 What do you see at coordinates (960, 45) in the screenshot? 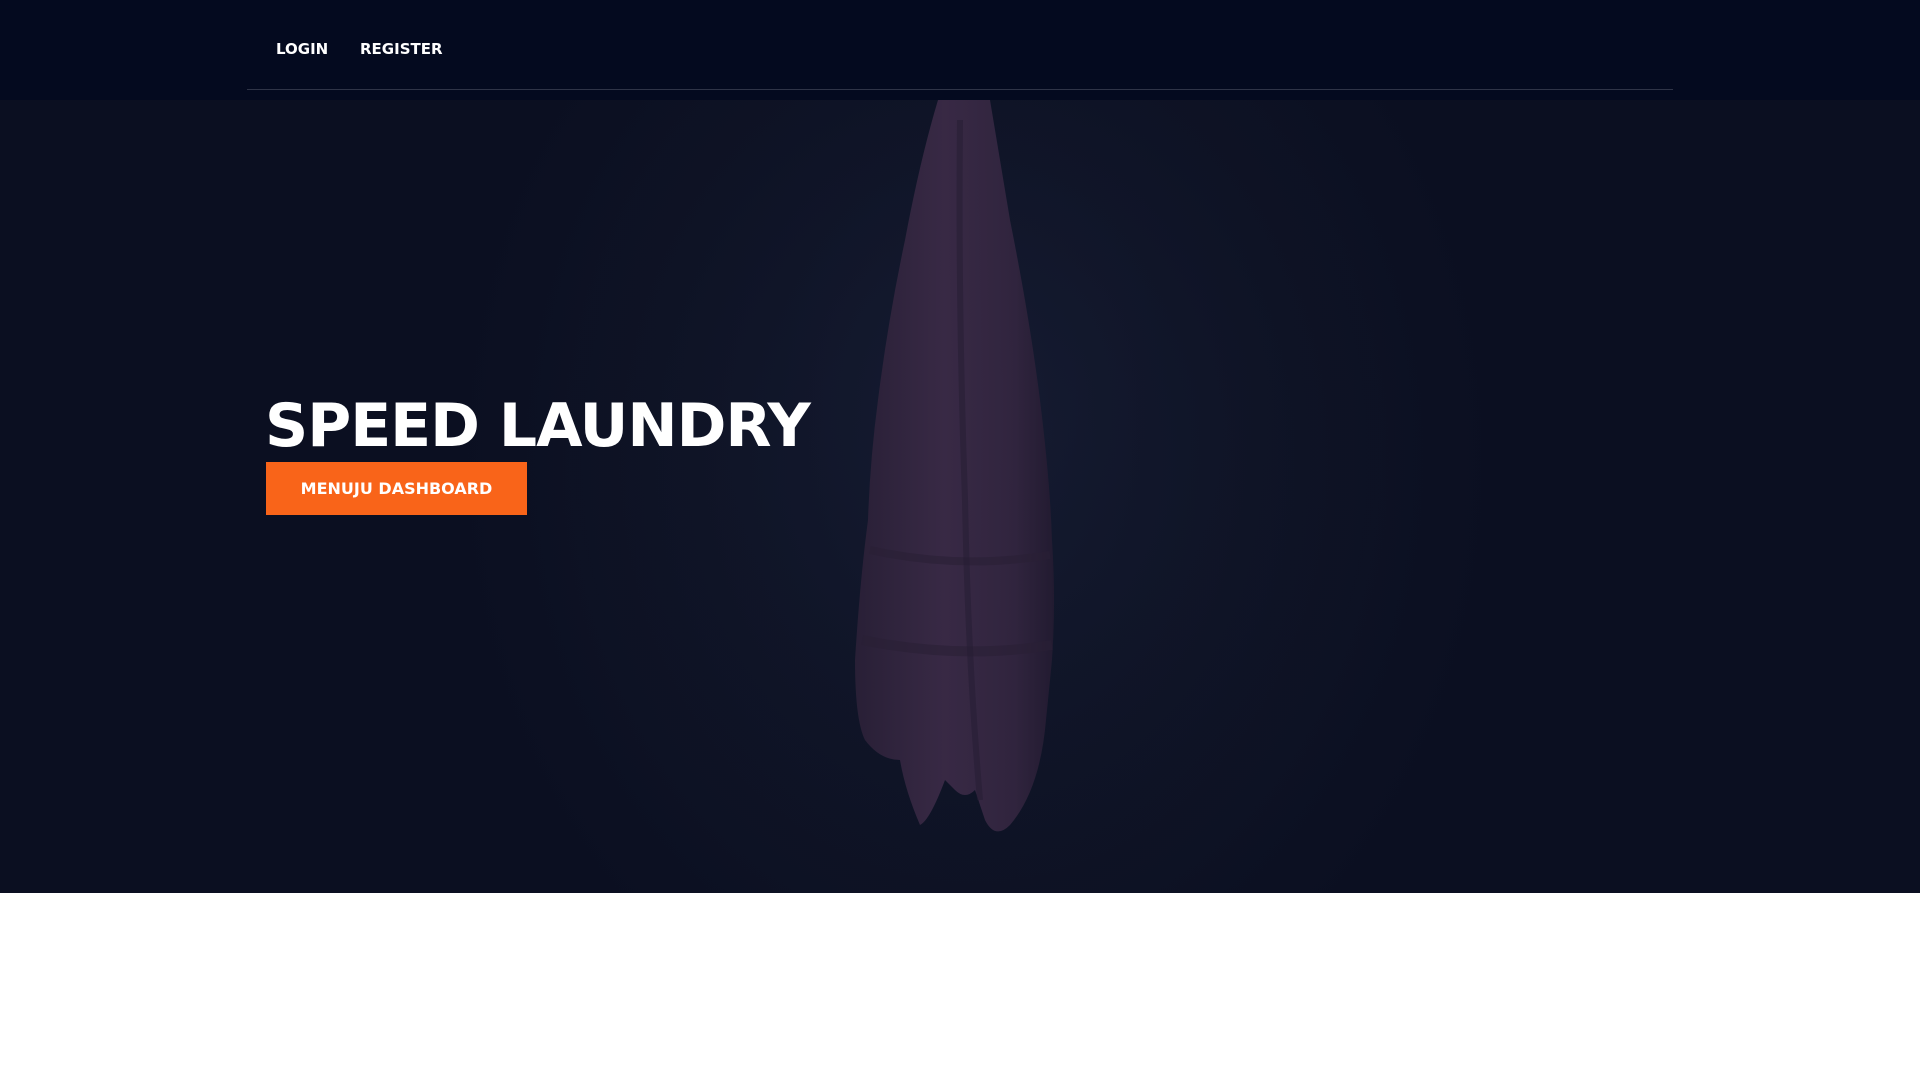
I see `nav-container: LOGIN REGISTER` at bounding box center [960, 45].